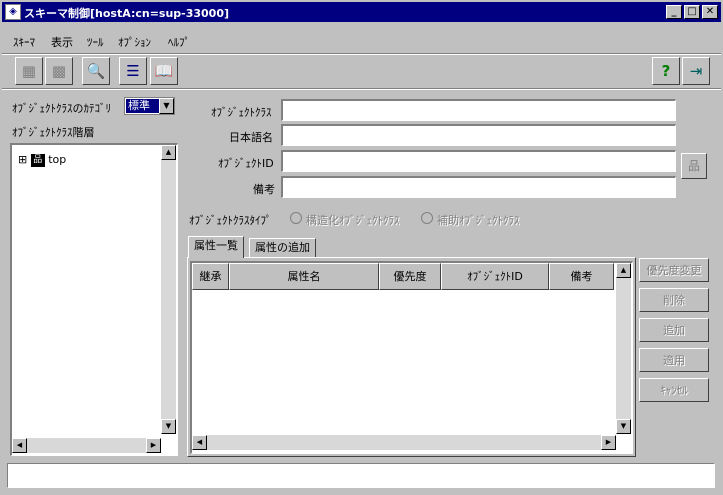 This screenshot has height=495, width=723. Describe the element at coordinates (24, 42) in the screenshot. I see `menu-schema: ｽｷｰﾏ` at that location.